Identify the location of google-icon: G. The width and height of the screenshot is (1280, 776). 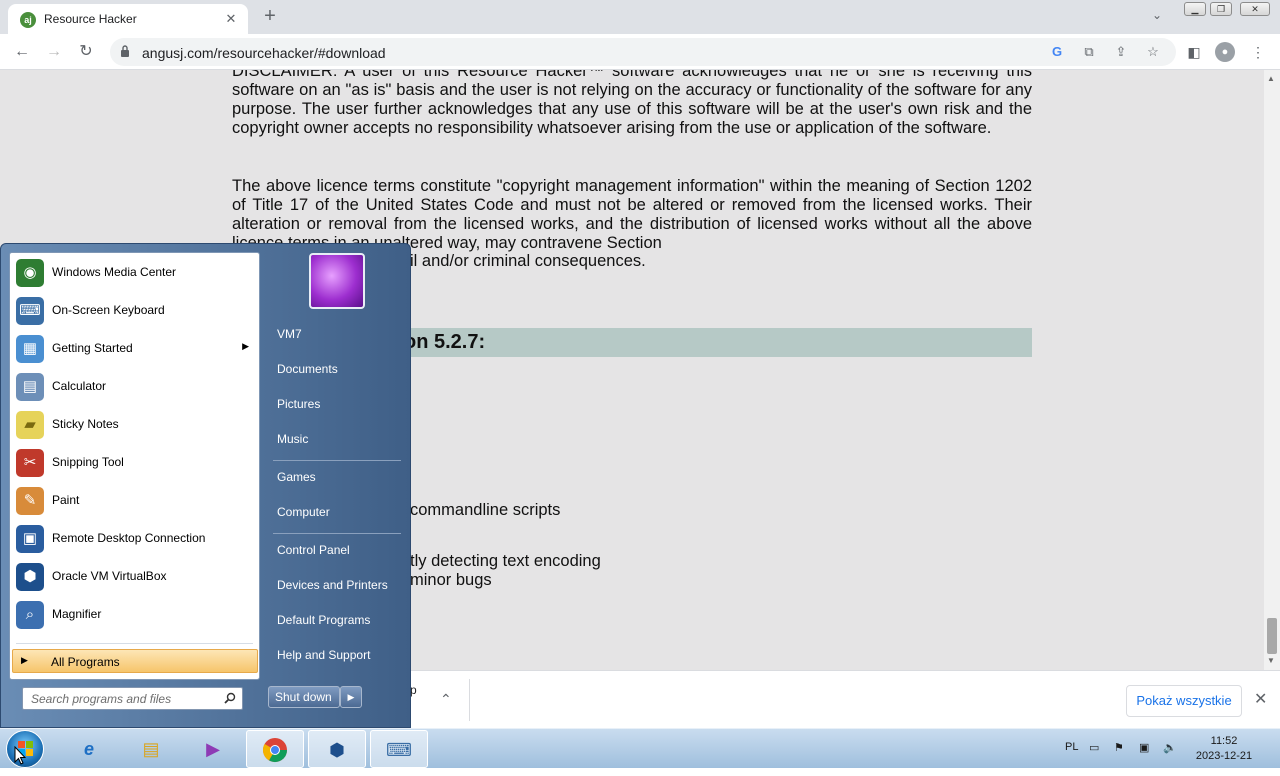
(1057, 52).